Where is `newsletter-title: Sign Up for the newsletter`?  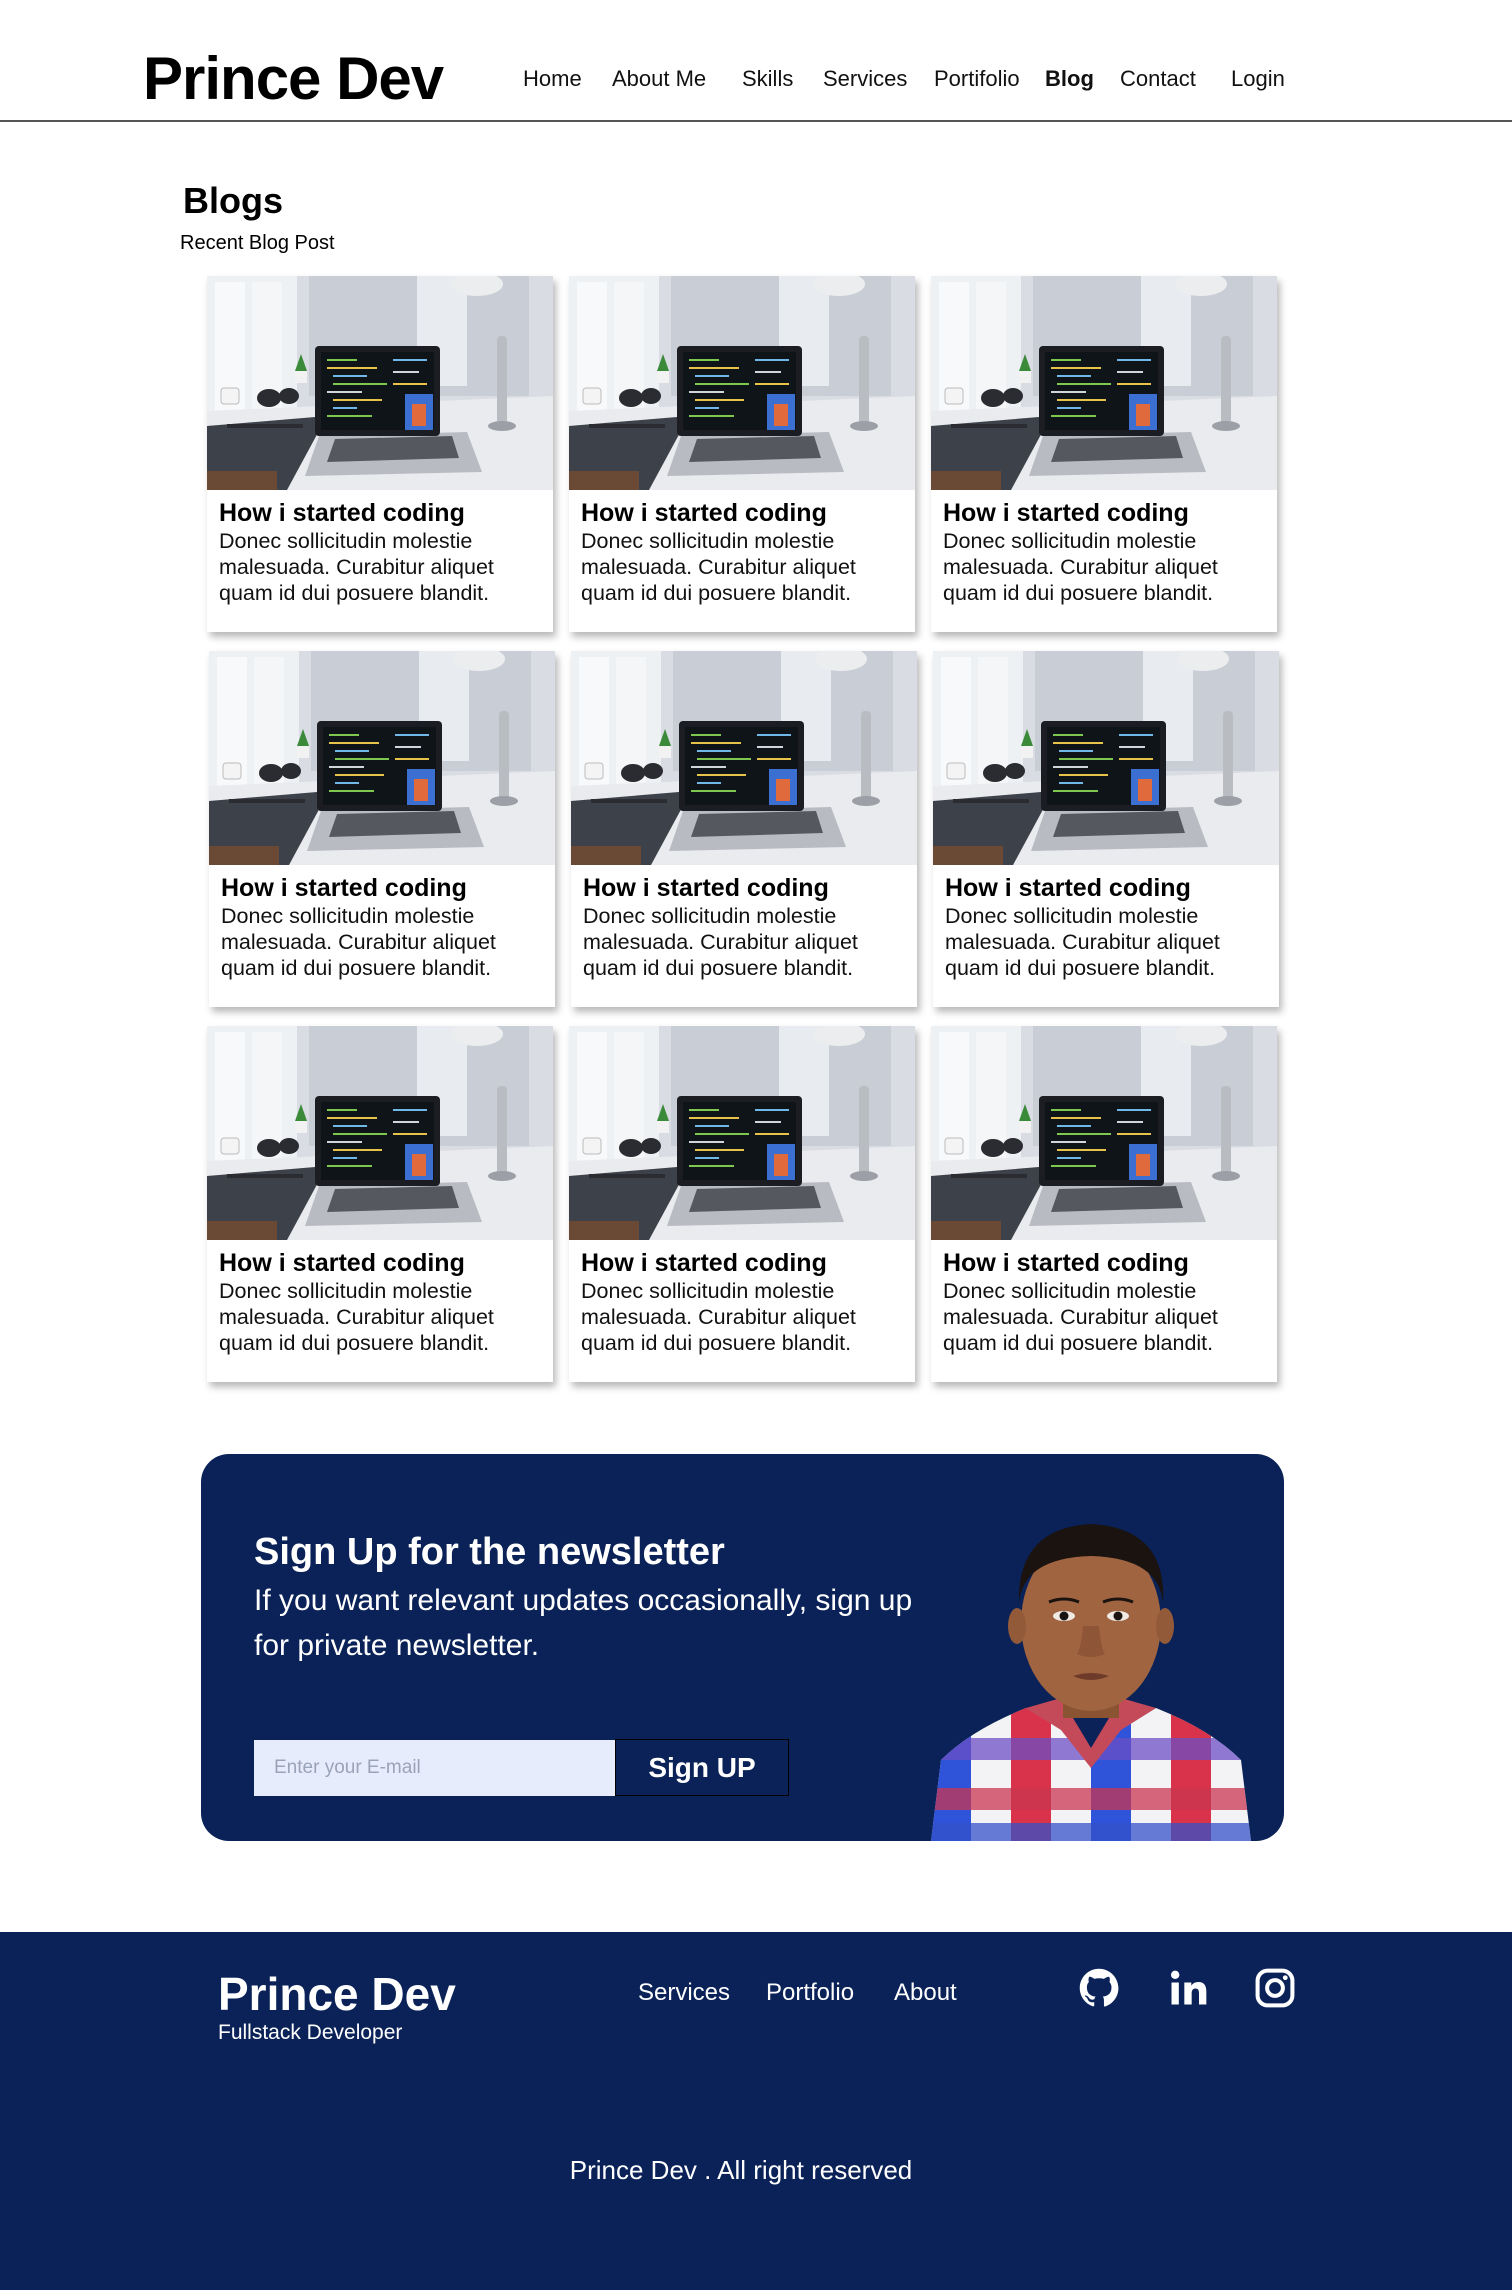
newsletter-title: Sign Up for the newsletter is located at coordinates (489, 1552).